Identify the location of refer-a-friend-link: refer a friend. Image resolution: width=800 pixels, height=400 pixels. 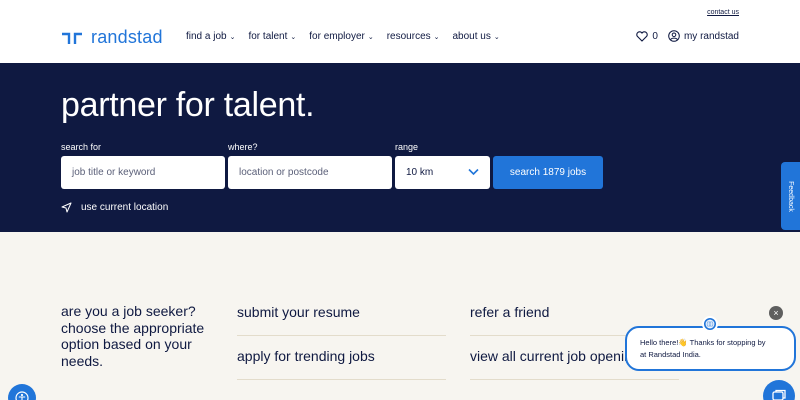
(509, 312).